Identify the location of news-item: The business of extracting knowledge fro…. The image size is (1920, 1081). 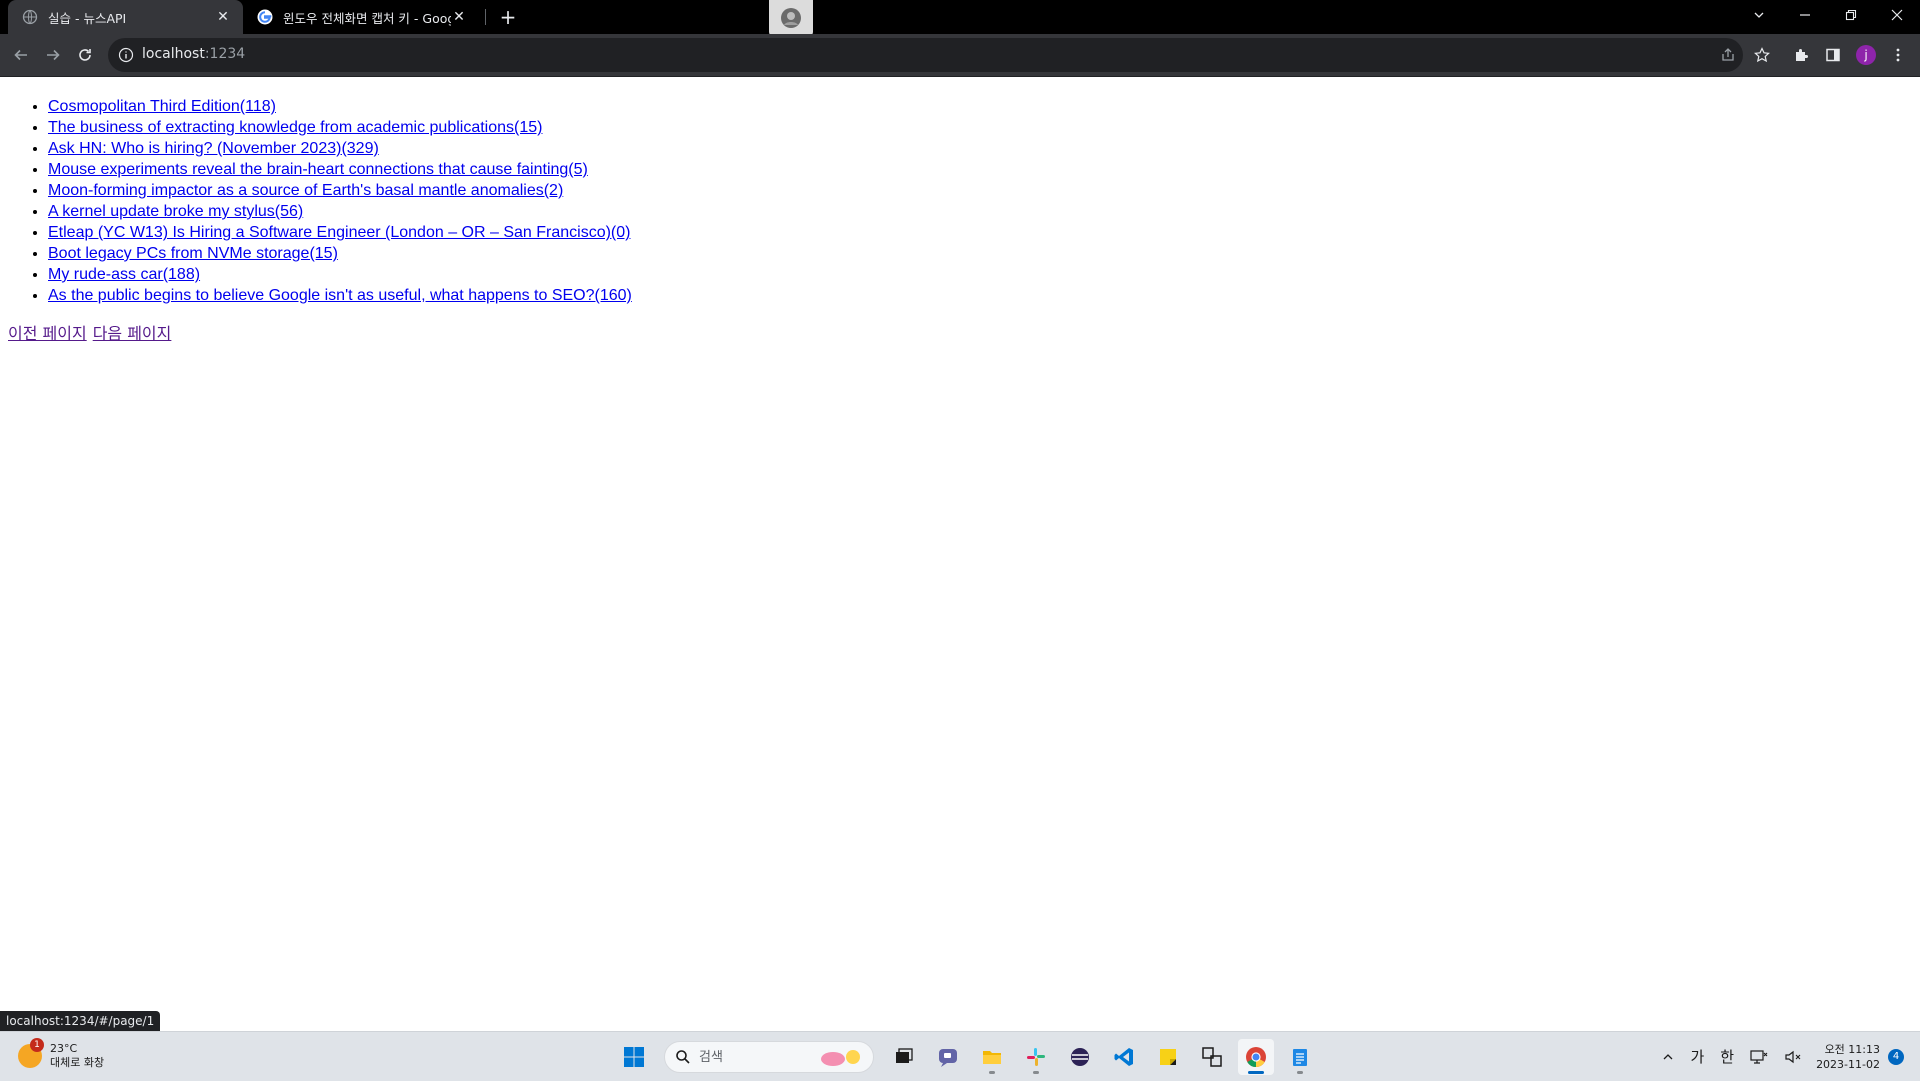
(984, 127).